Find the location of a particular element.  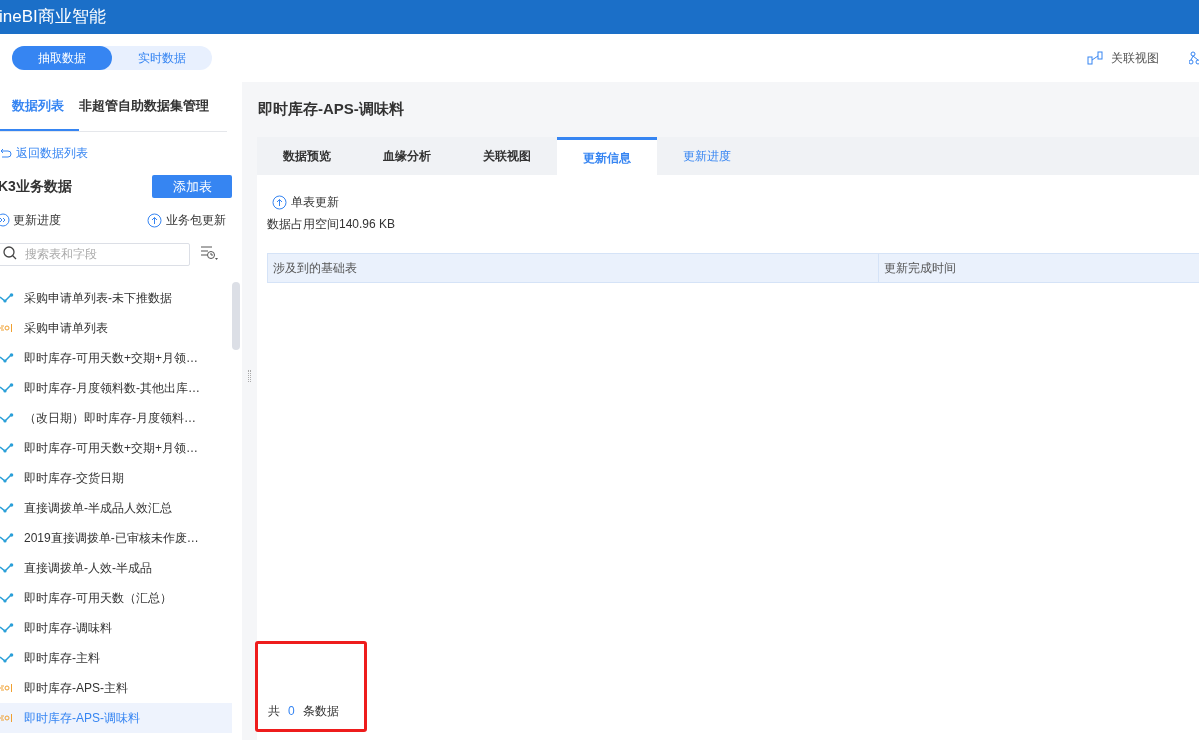

back-link: 返回数据列表 is located at coordinates (44, 153).